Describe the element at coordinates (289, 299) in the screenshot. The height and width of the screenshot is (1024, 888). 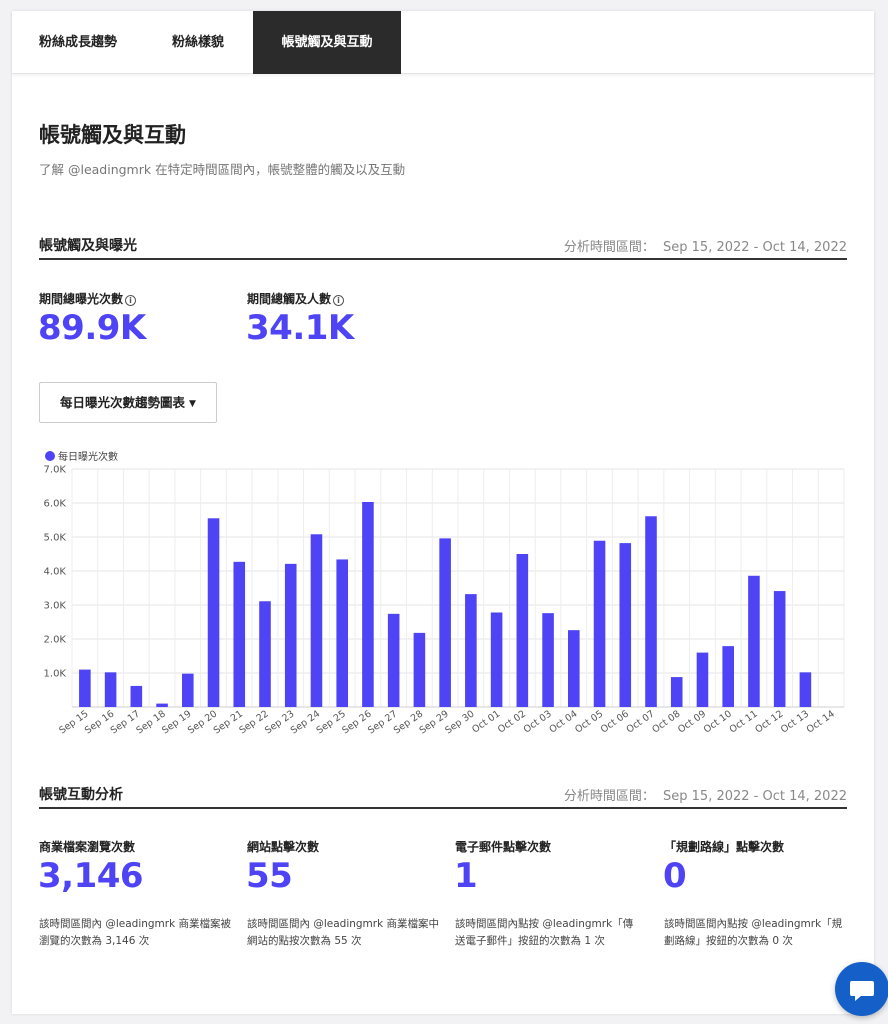
I see `metric-label-text: 期間總觸及人數` at that location.